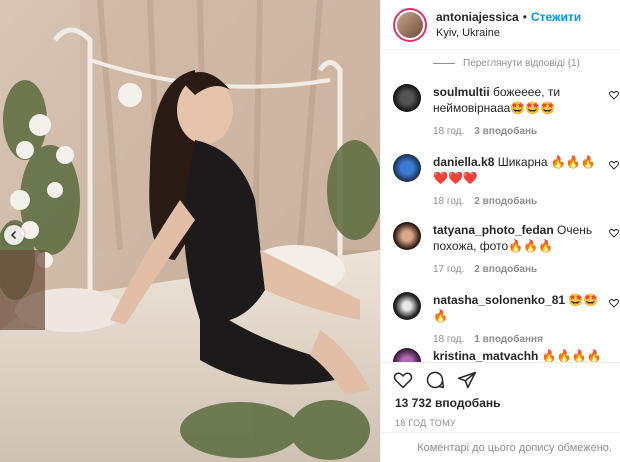  What do you see at coordinates (500, 379) in the screenshot?
I see `post-actions` at bounding box center [500, 379].